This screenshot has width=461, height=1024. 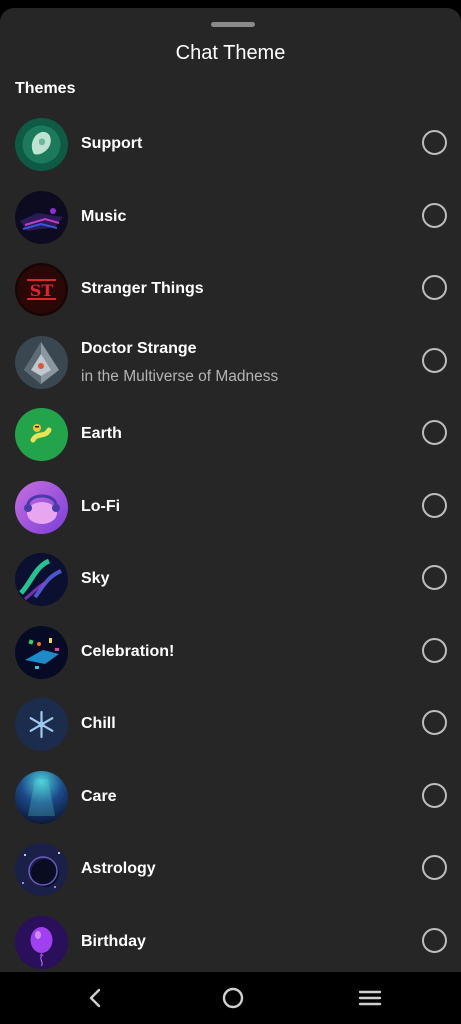 I want to click on lofi-theme-icon, so click(x=41, y=507).